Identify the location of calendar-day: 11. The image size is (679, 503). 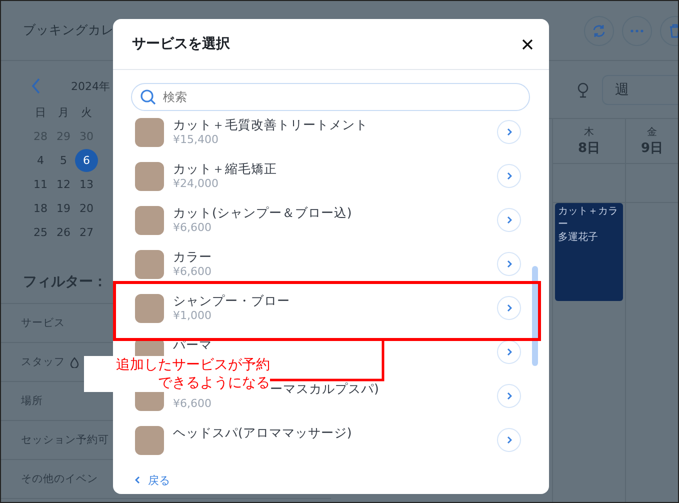
(40, 184).